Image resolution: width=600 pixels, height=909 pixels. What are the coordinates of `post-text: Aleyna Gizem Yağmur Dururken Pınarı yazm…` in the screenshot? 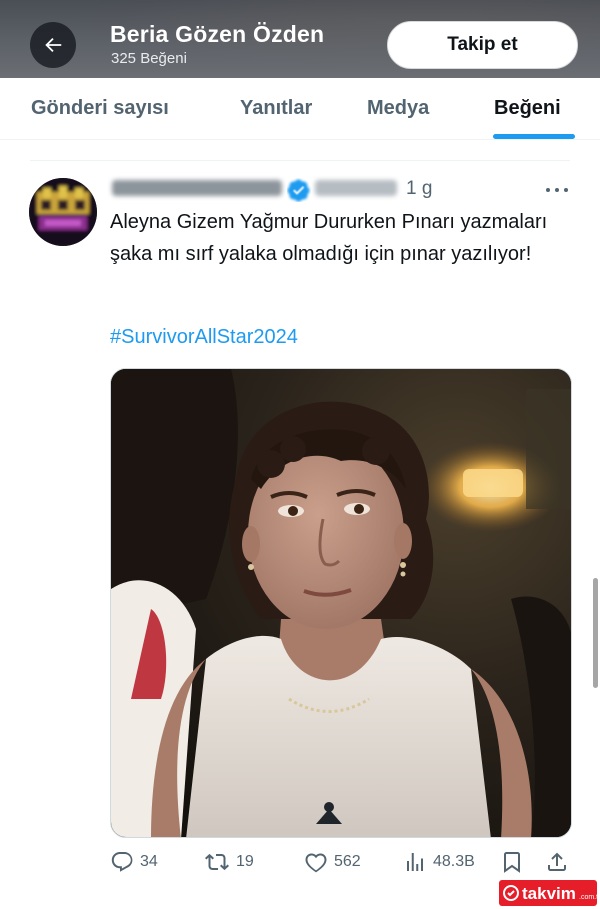 It's located at (329, 238).